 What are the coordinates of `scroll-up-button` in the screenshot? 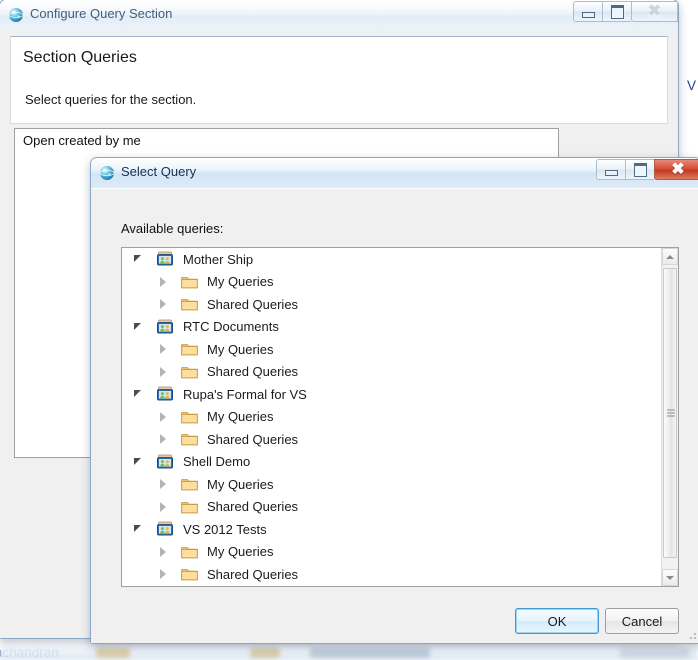 It's located at (670, 256).